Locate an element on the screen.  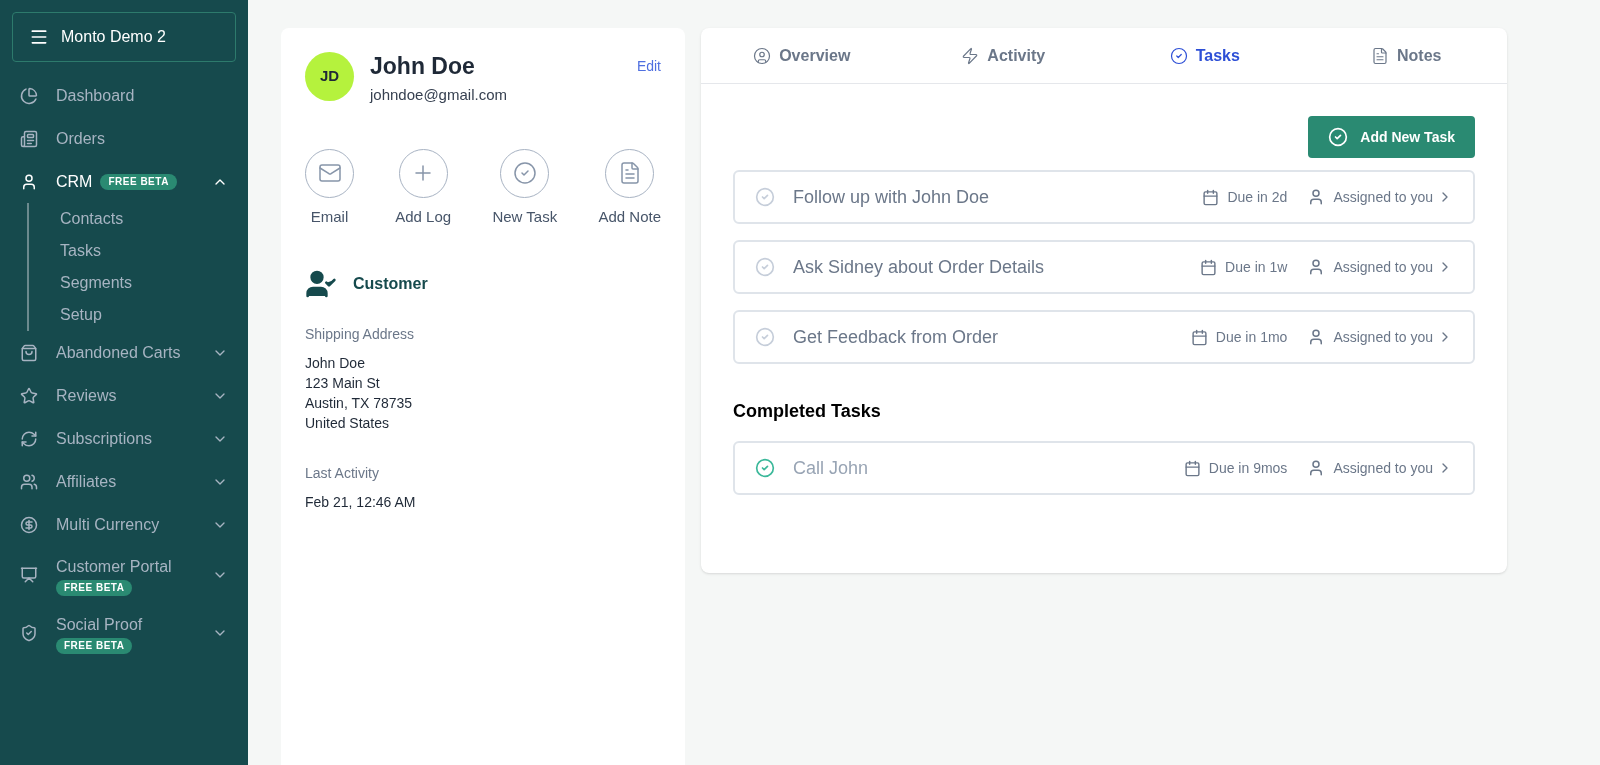
document-icon is located at coordinates (1380, 55).